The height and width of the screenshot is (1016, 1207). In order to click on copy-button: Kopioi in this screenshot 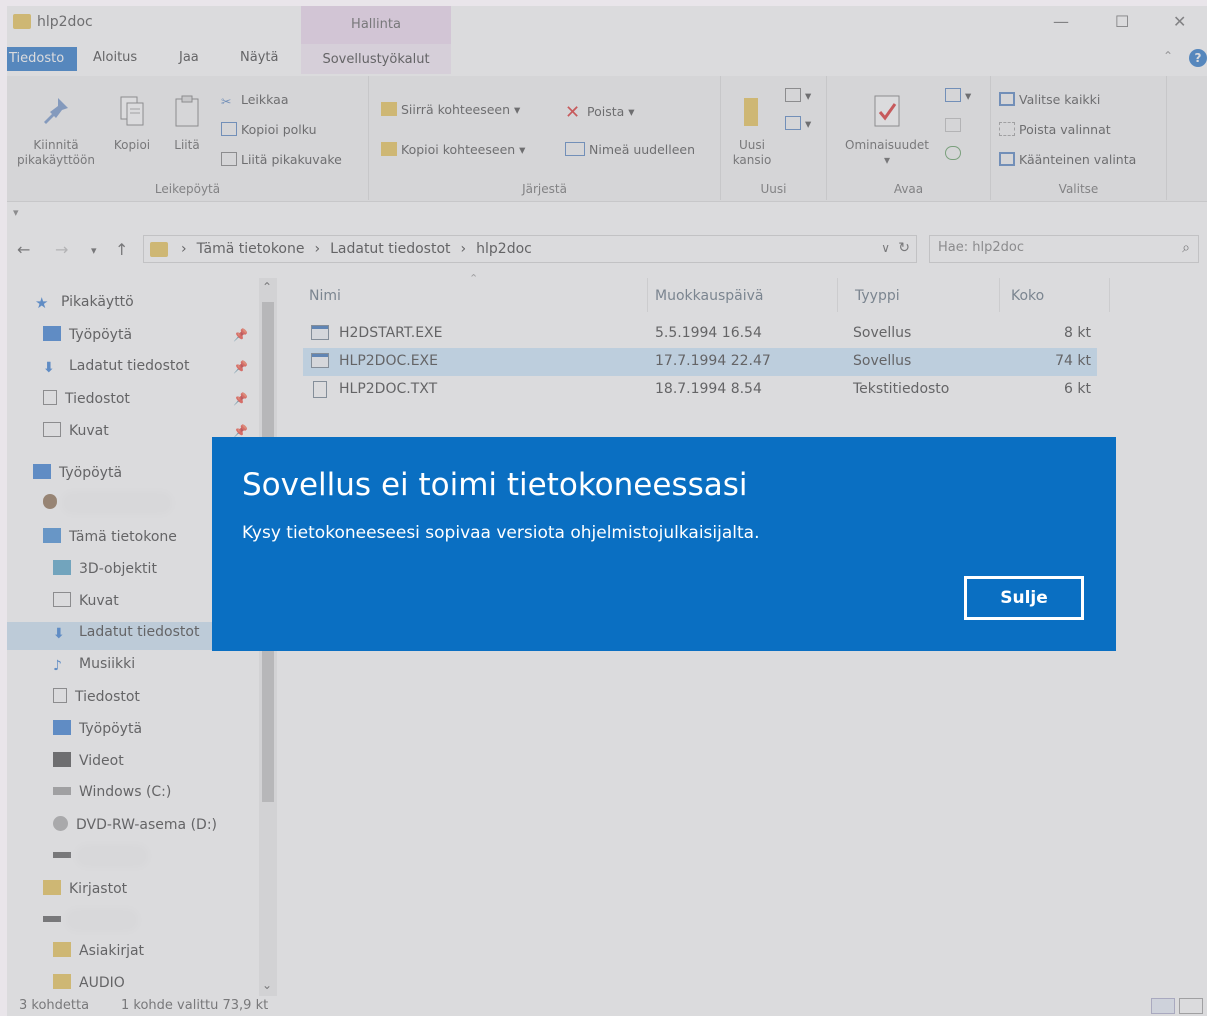, I will do `click(132, 123)`.